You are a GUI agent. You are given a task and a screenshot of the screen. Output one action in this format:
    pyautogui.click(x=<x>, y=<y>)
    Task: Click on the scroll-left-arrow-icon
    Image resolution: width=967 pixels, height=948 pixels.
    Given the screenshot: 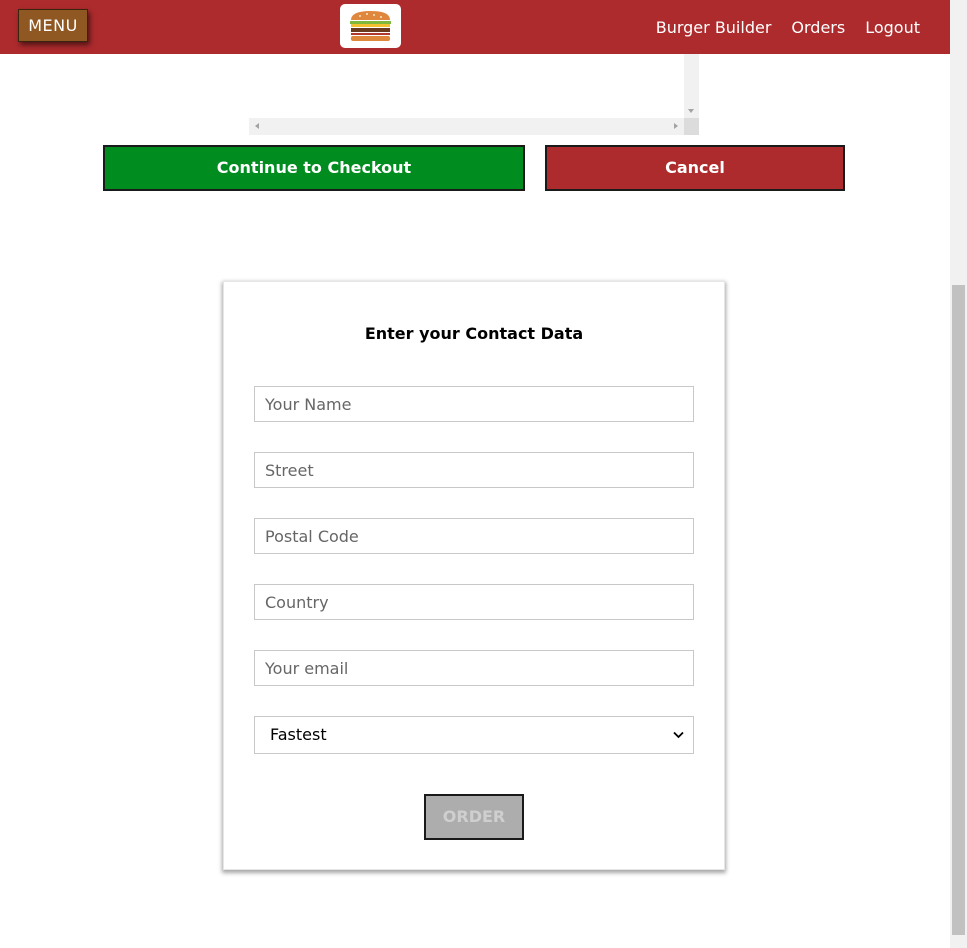 What is the action you would take?
    pyautogui.click(x=257, y=126)
    